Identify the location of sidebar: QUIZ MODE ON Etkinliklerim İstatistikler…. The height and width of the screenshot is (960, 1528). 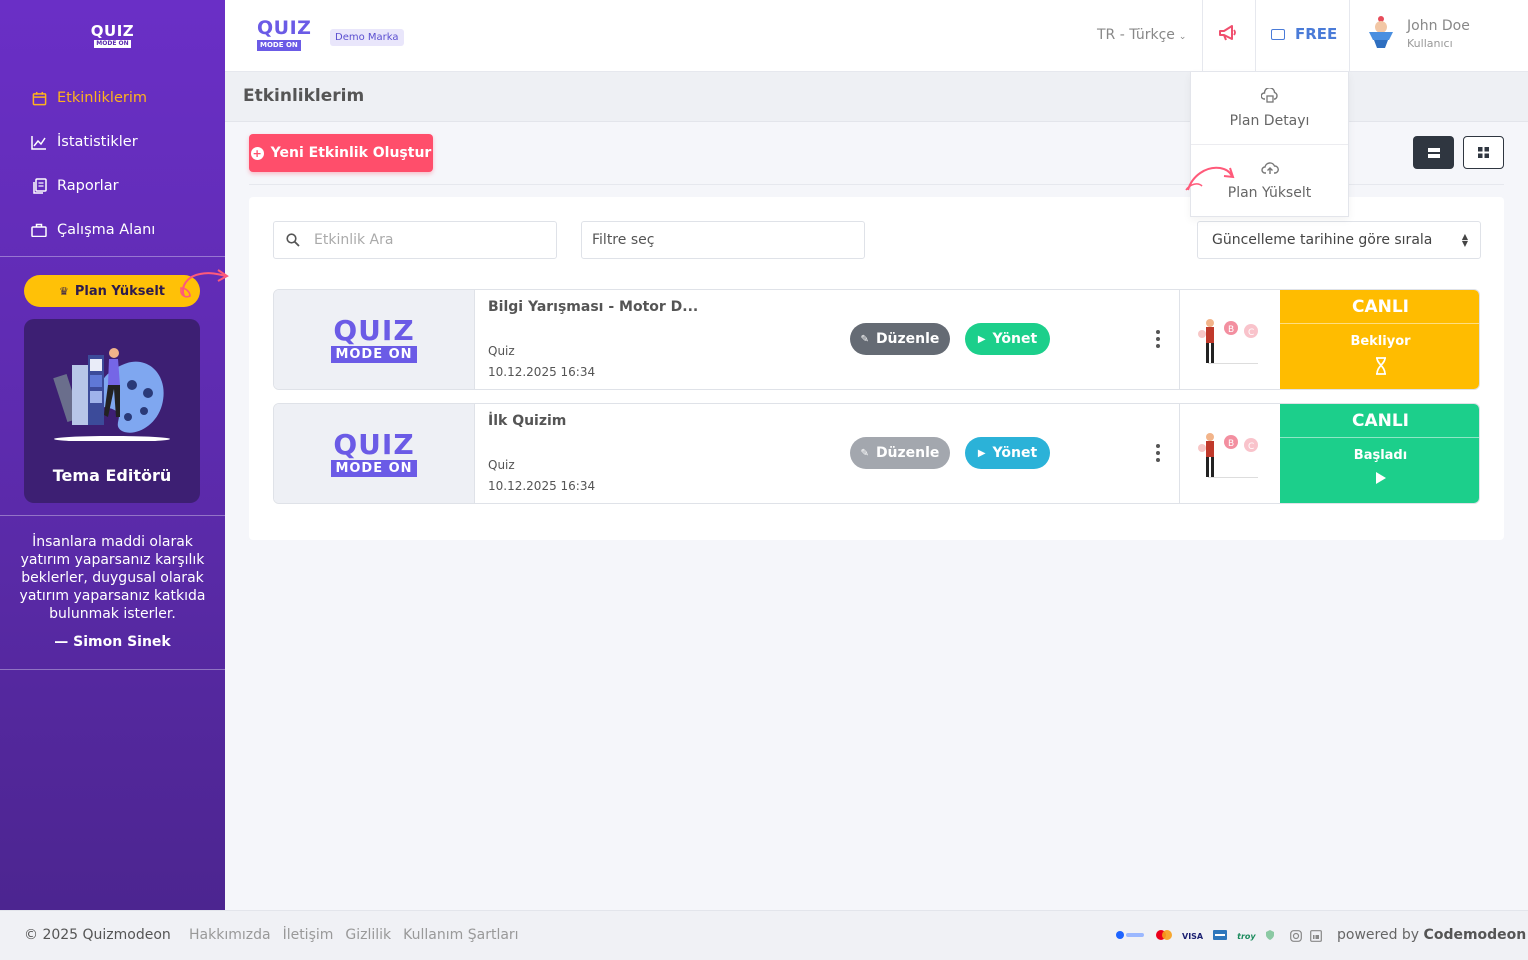
(114, 455).